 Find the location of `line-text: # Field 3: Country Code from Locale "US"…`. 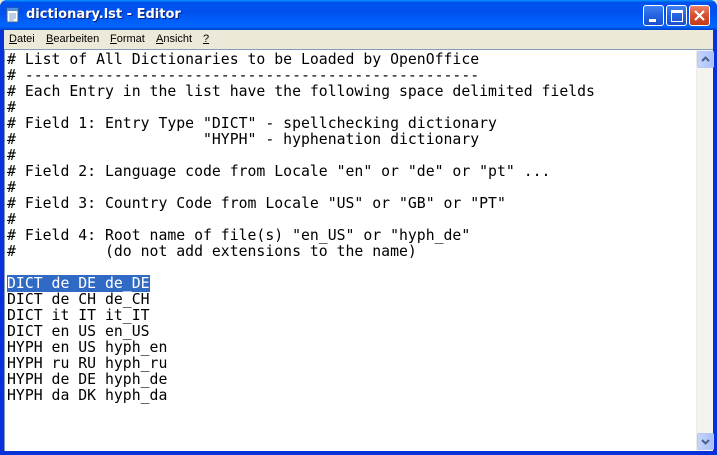

line-text: # Field 3: Country Code from Locale "US"… is located at coordinates (256, 203).